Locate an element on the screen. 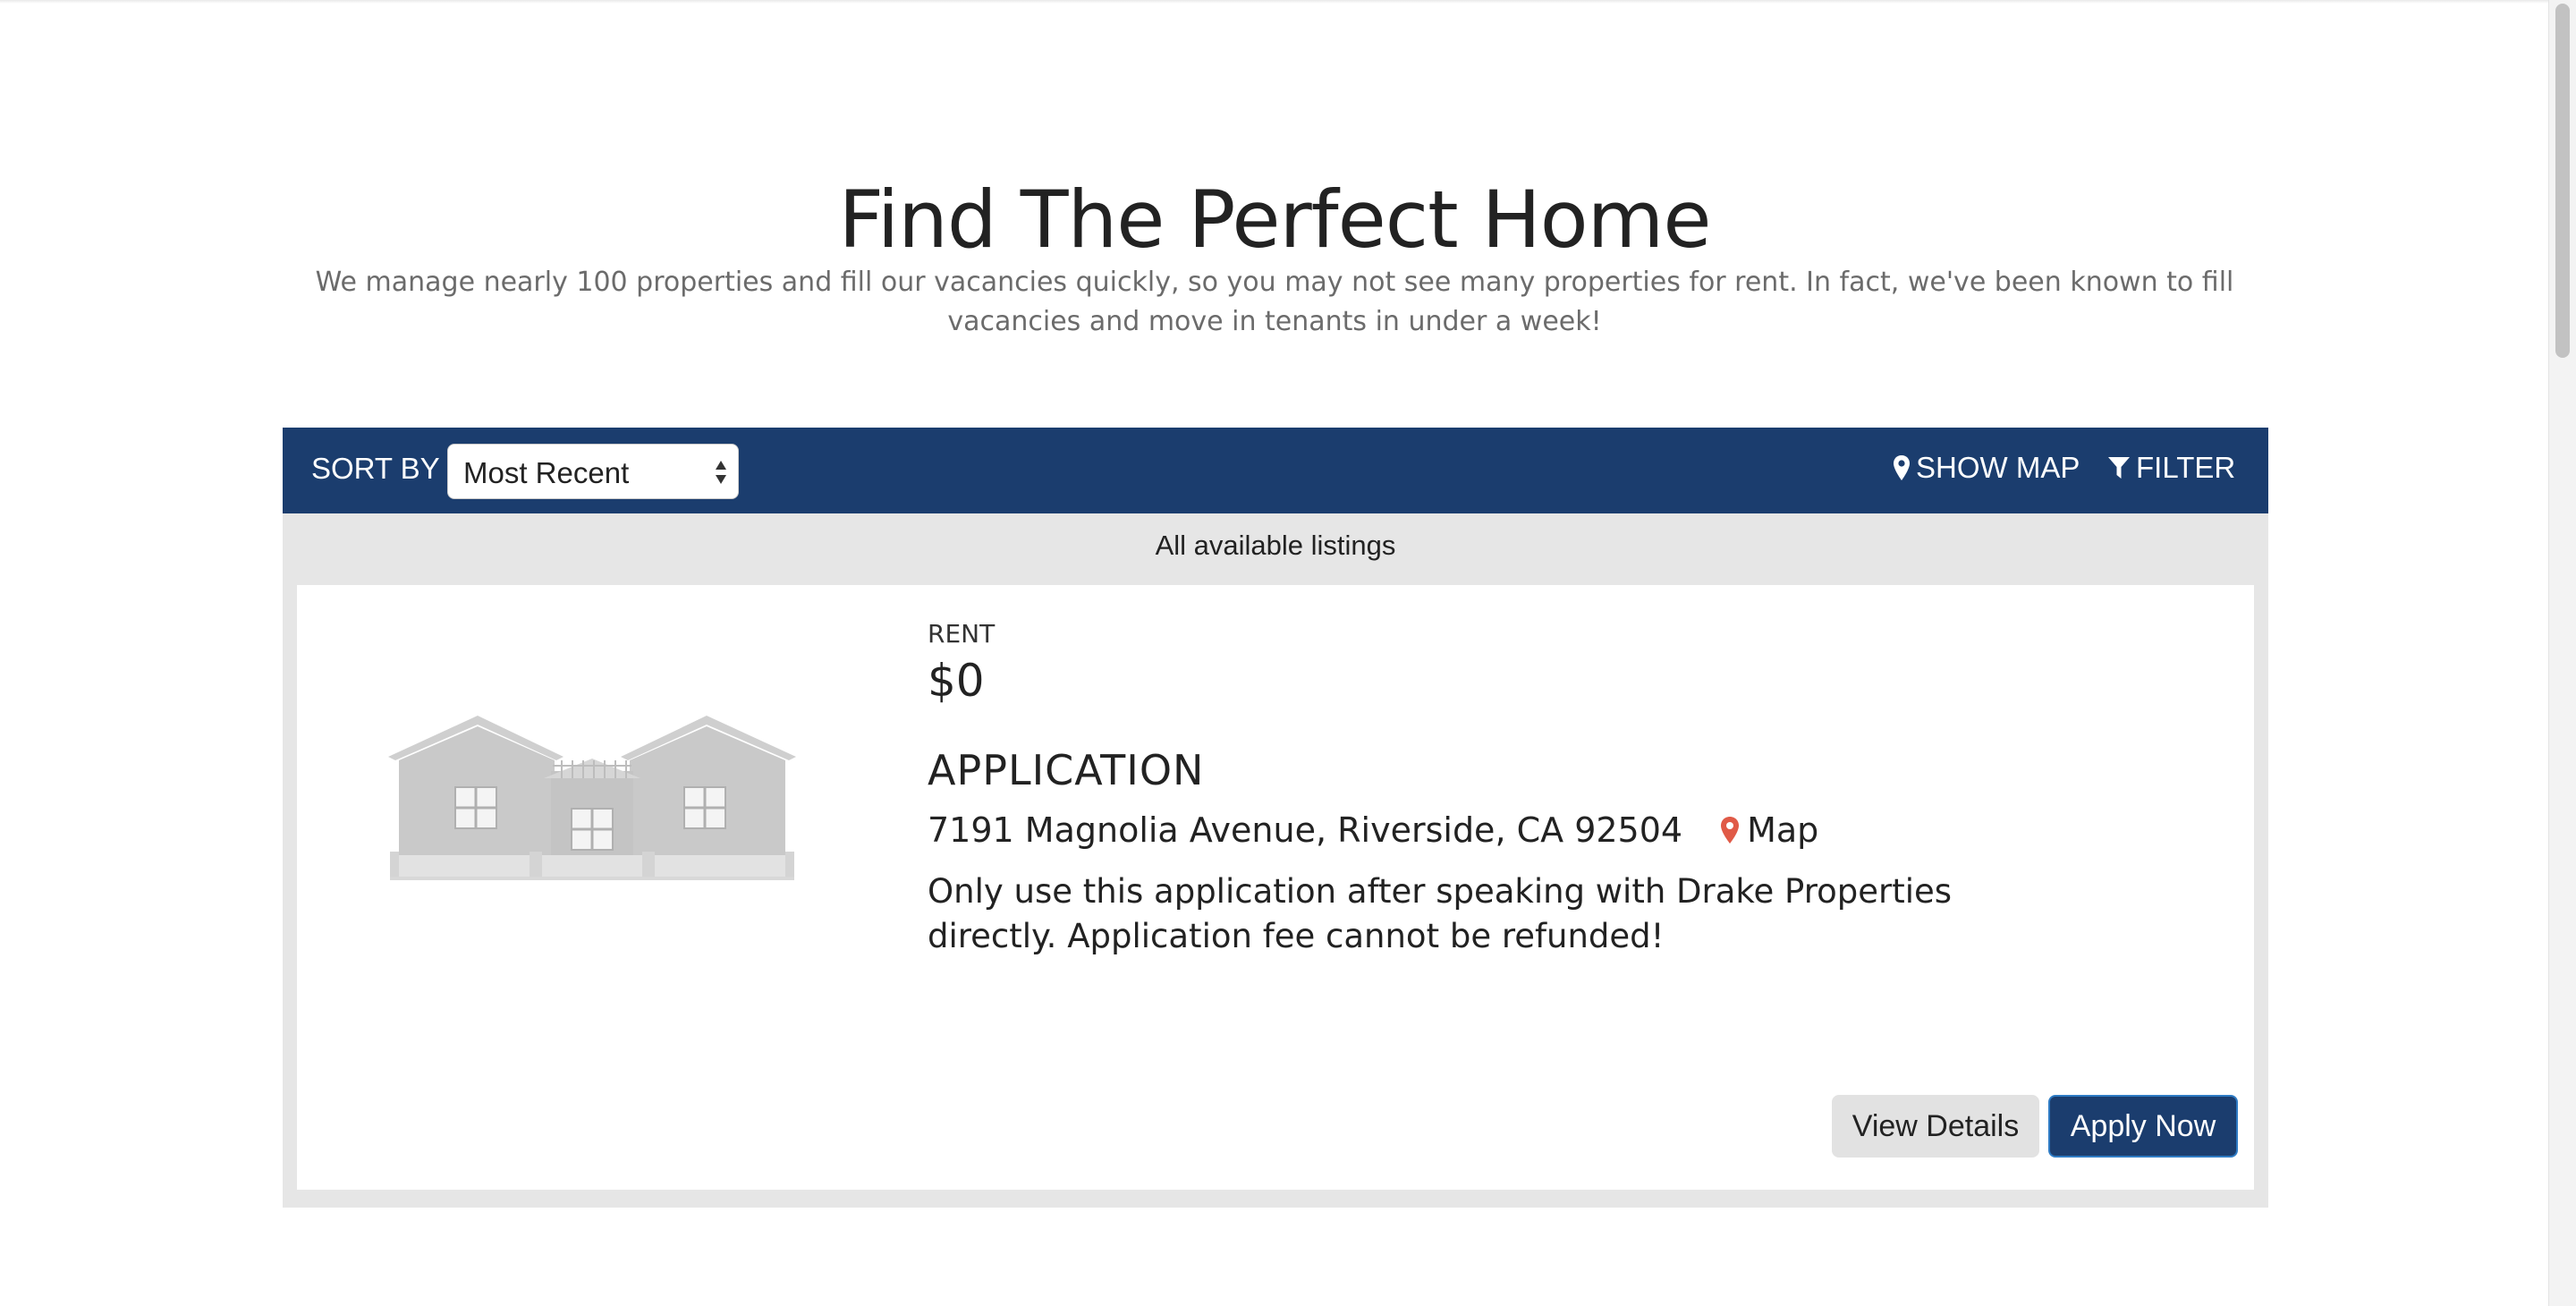 Image resolution: width=2576 pixels, height=1306 pixels. sort-select-value: Most Recent is located at coordinates (546, 473).